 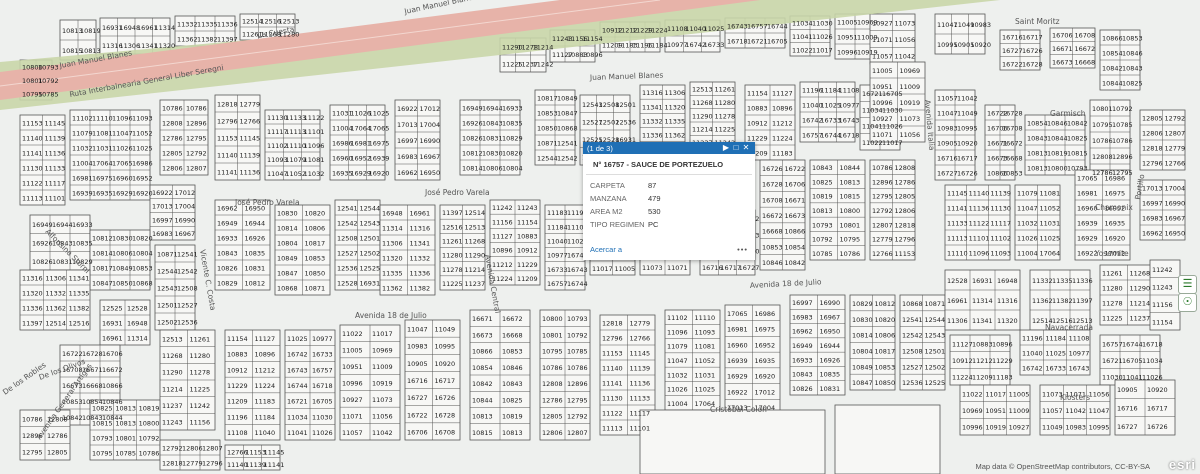 I want to click on lot-number: 10804, so click(x=287, y=244).